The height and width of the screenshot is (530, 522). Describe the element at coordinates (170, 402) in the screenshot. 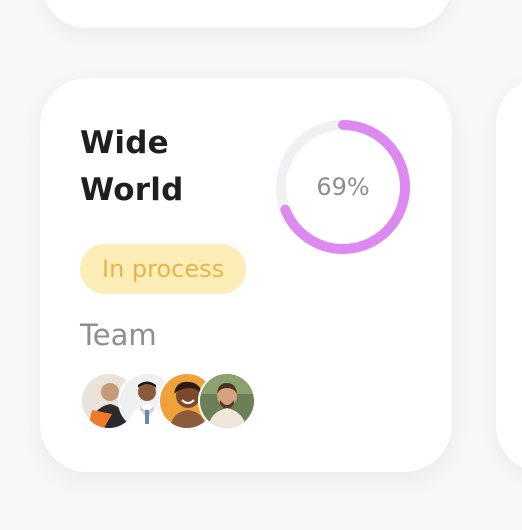

I see `team-avatars` at that location.